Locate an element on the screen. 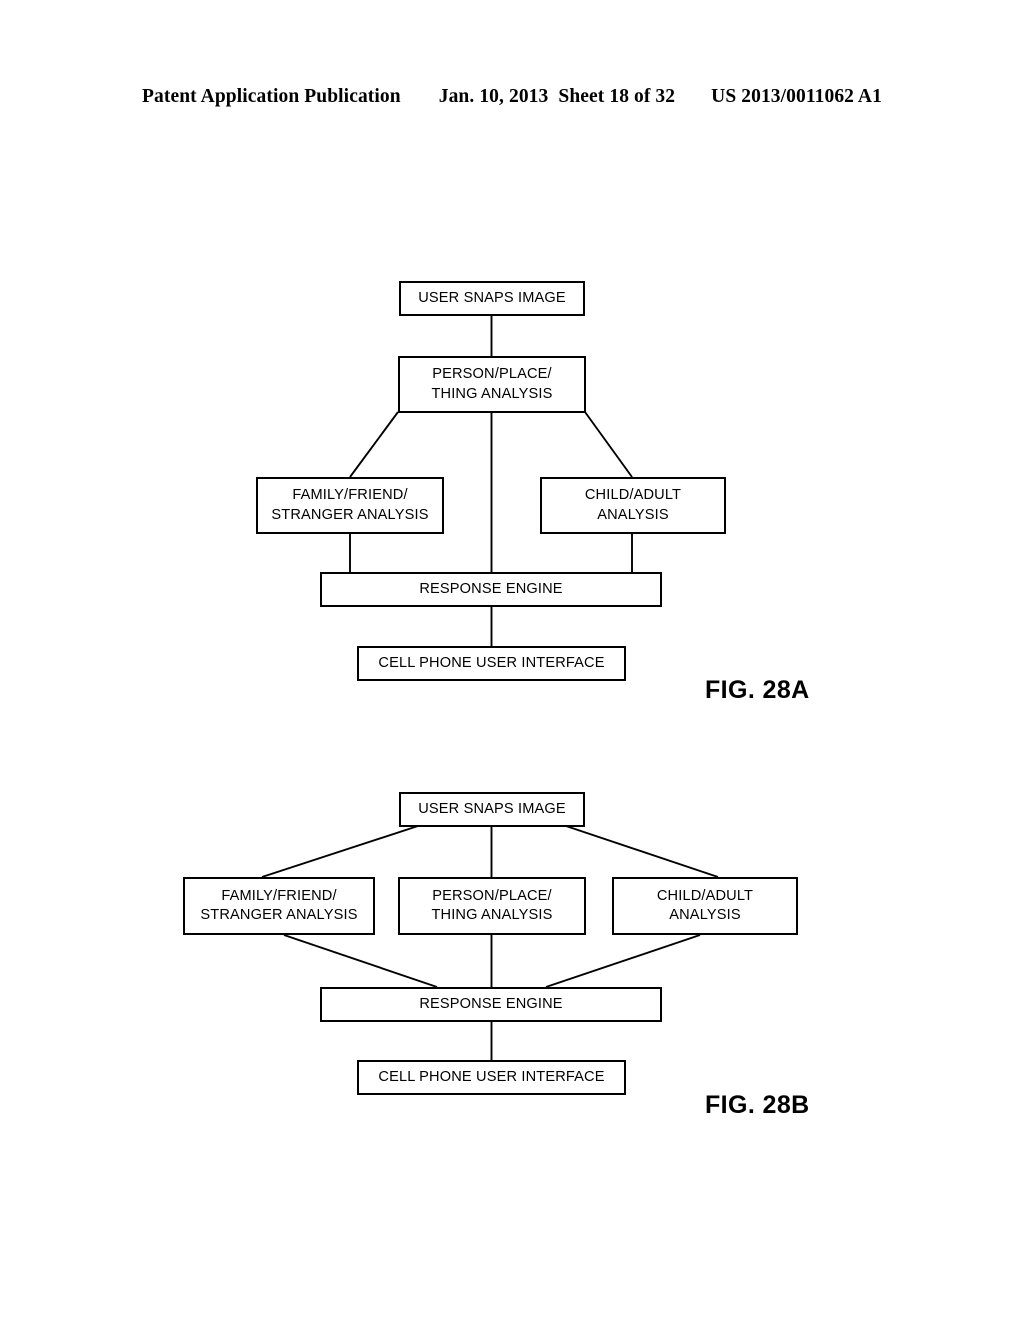 The image size is (1024, 1320). figure-caption-28b: FIG. 28B is located at coordinates (757, 1105).